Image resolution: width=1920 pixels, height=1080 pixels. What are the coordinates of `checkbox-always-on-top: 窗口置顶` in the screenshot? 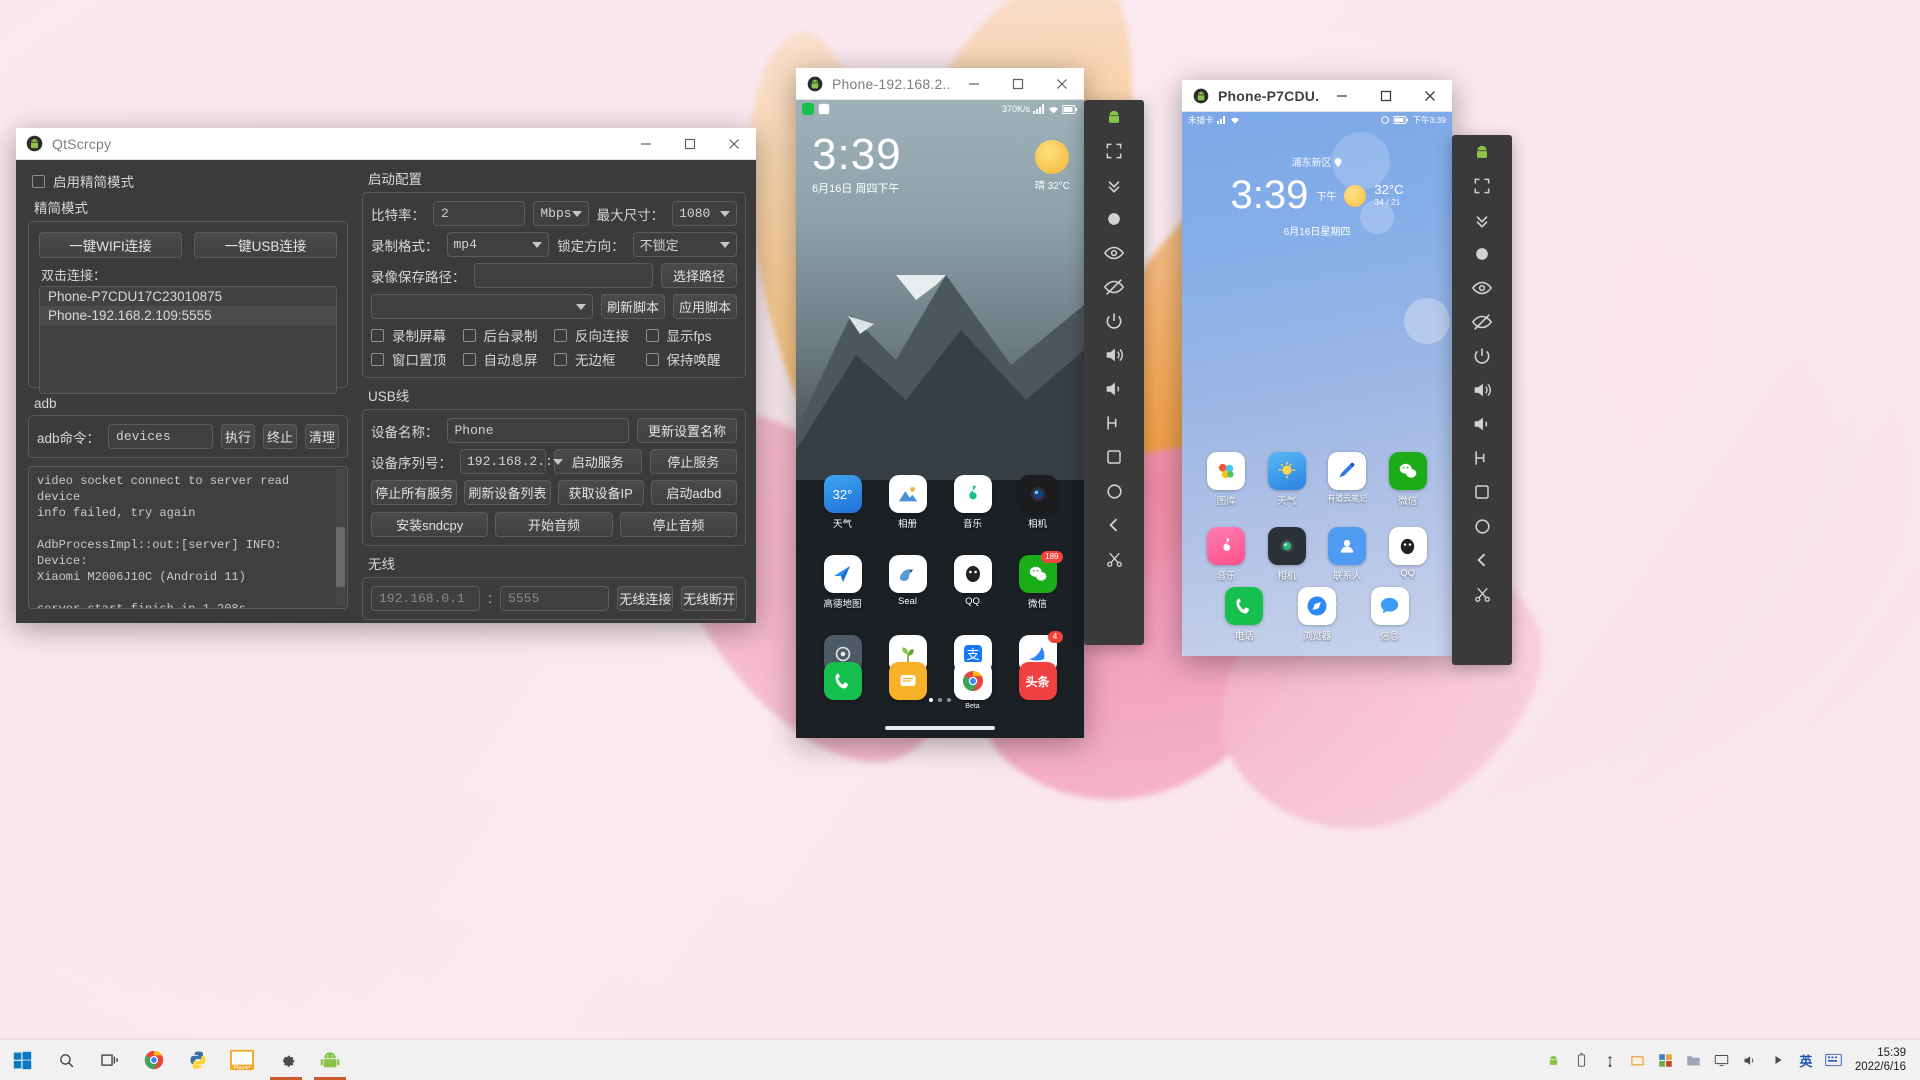 It's located at (417, 359).